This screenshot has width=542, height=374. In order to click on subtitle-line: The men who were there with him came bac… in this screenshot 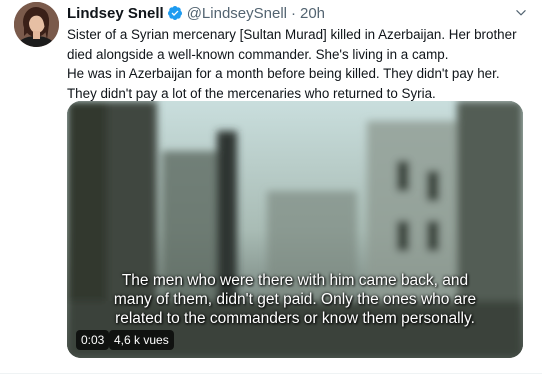, I will do `click(295, 280)`.